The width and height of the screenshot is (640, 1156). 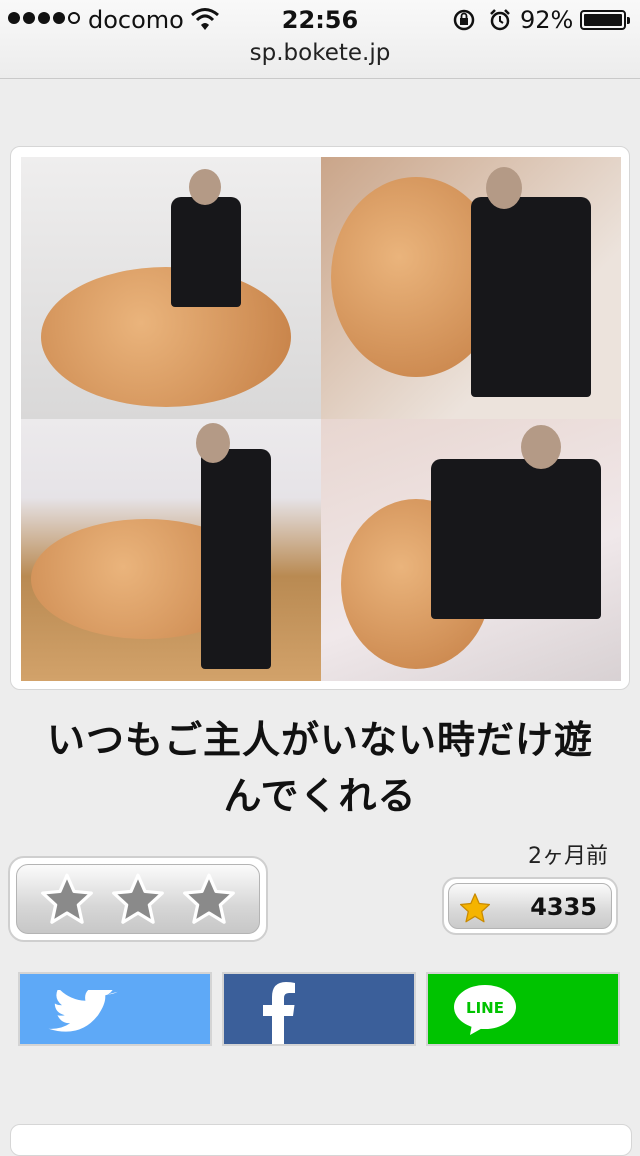 I want to click on url-bar: sp.bokete.jp, so click(x=320, y=53).